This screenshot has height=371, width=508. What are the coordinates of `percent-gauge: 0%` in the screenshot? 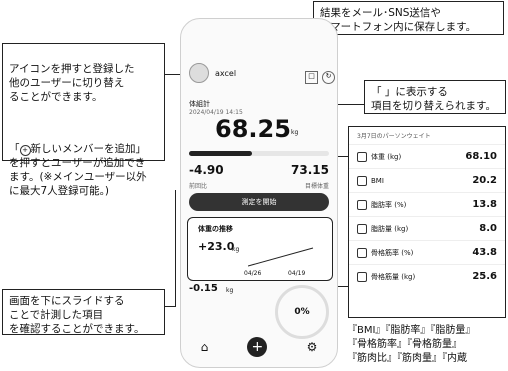 It's located at (302, 312).